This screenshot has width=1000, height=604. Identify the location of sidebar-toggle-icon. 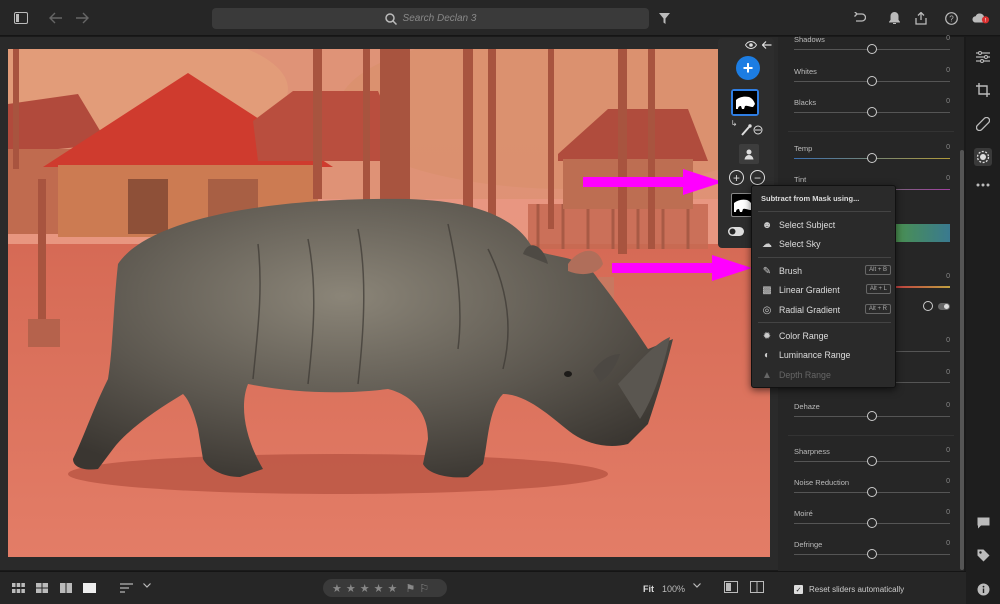
(21, 18).